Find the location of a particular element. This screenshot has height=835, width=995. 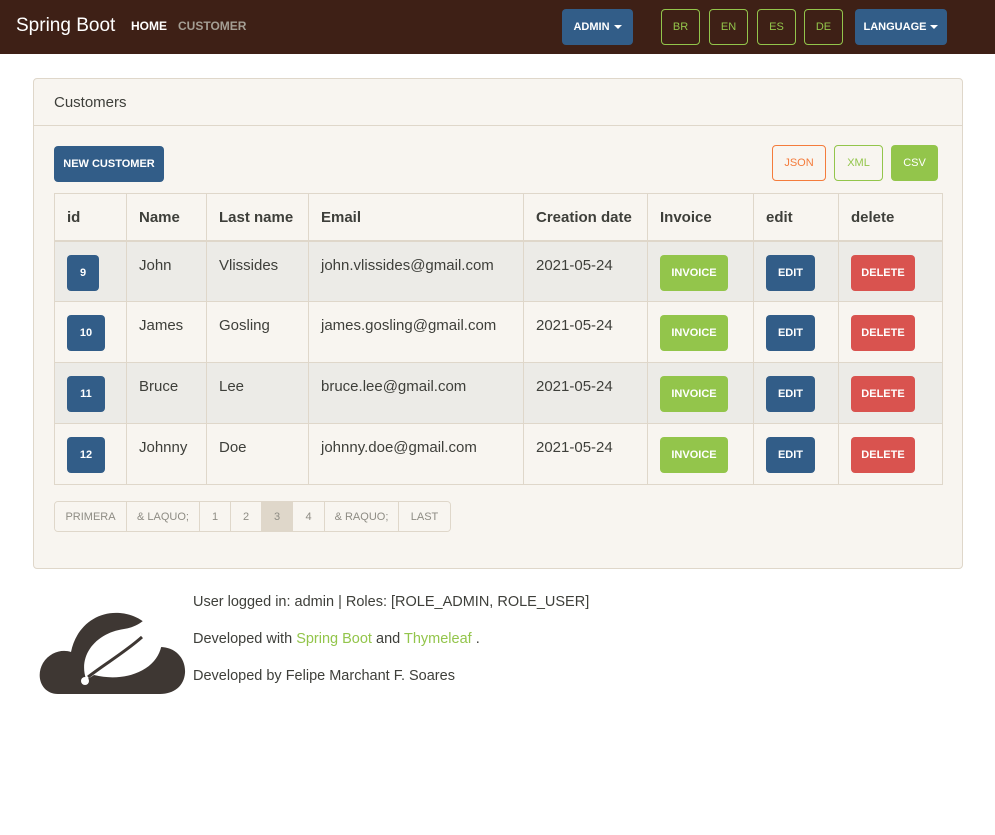

lang-en-button: EN is located at coordinates (728, 27).